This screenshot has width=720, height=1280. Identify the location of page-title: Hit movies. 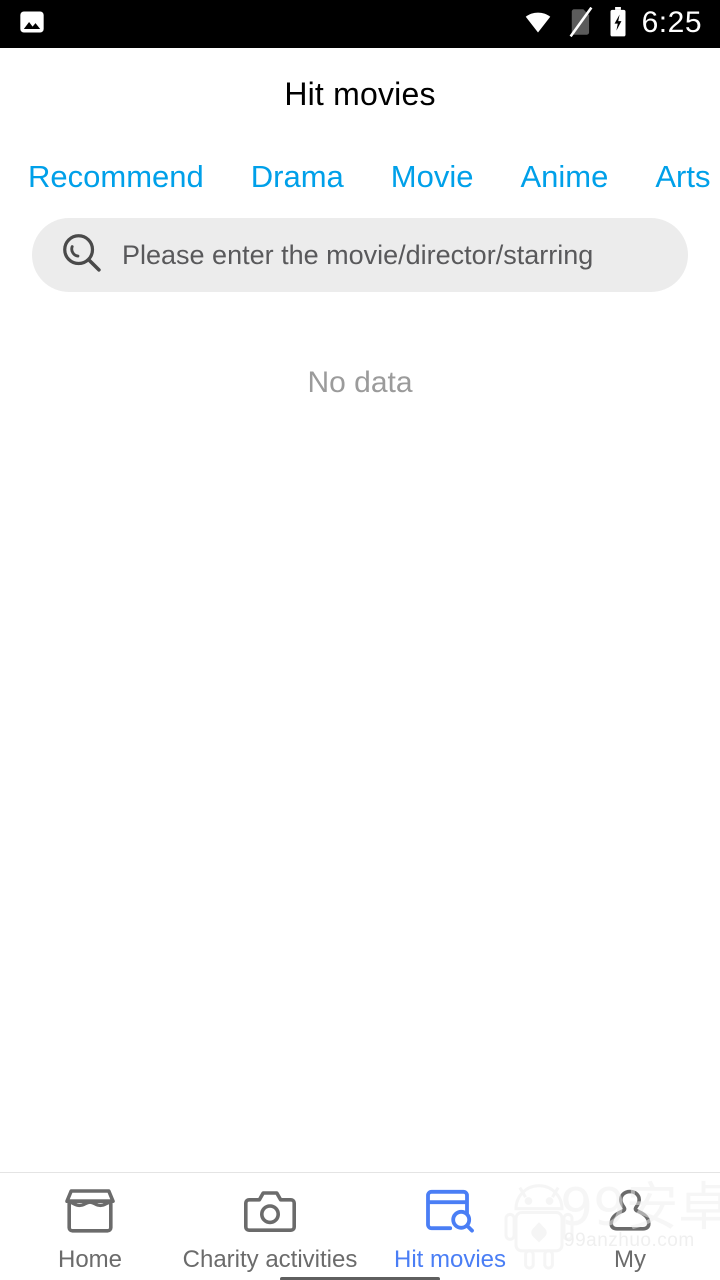
(360, 93).